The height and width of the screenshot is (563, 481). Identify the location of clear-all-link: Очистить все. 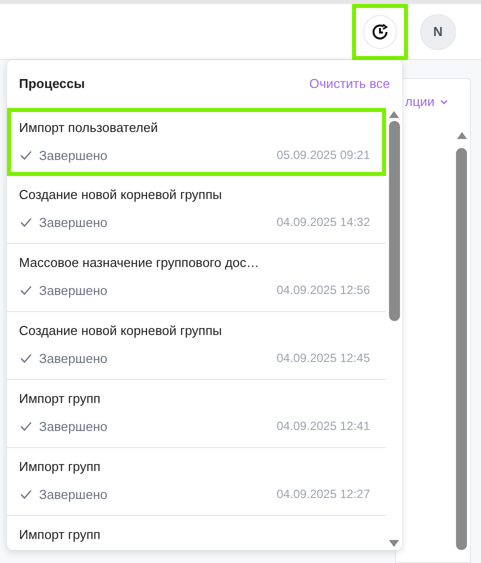
(349, 84).